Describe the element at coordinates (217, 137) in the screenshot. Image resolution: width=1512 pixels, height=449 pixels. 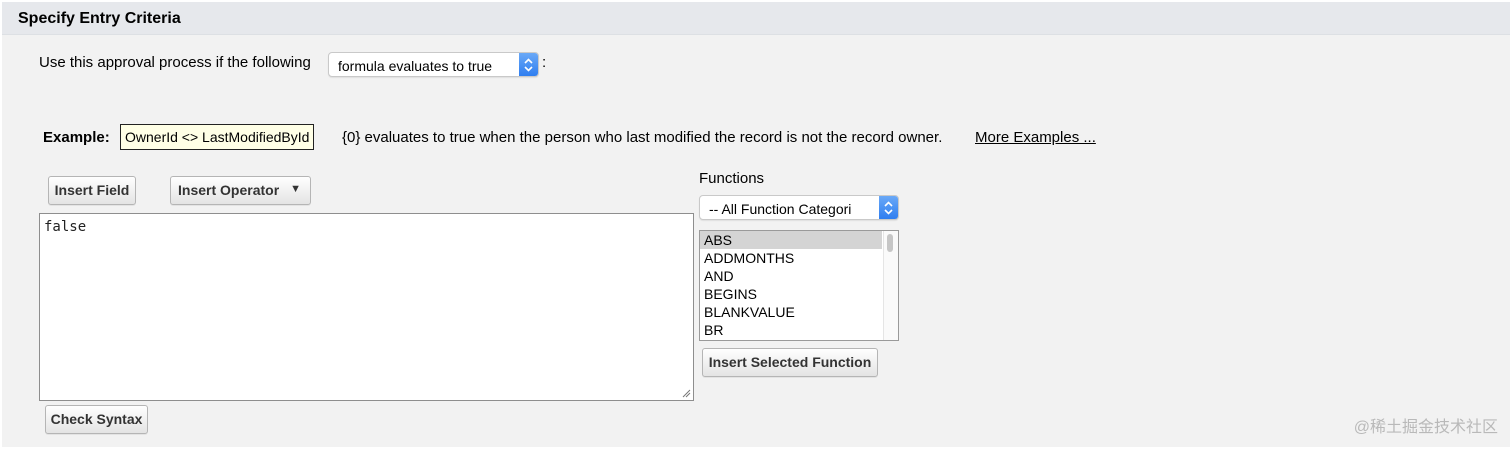
I see `example-formula: OwnerId <> LastModifiedById` at that location.